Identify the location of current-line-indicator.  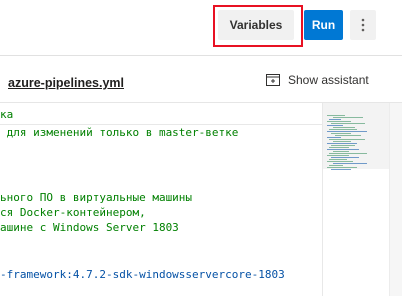
(161, 124).